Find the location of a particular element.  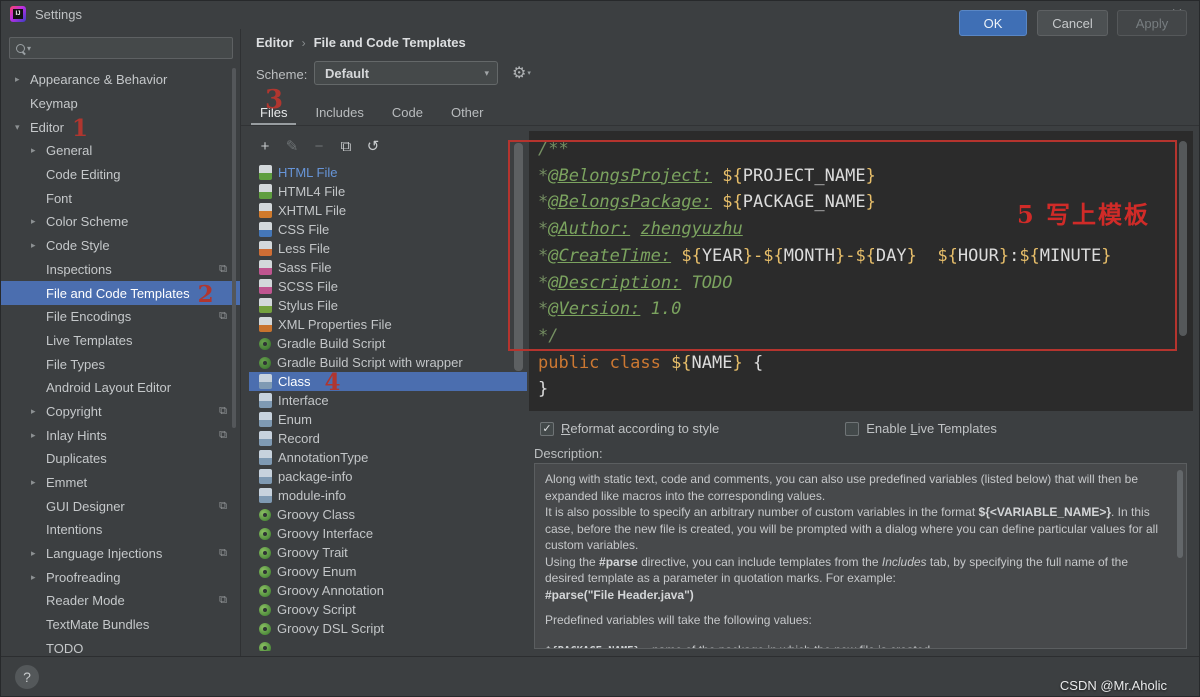

template-item-gradle-build-script: Gradle Build Script is located at coordinates (388, 343).